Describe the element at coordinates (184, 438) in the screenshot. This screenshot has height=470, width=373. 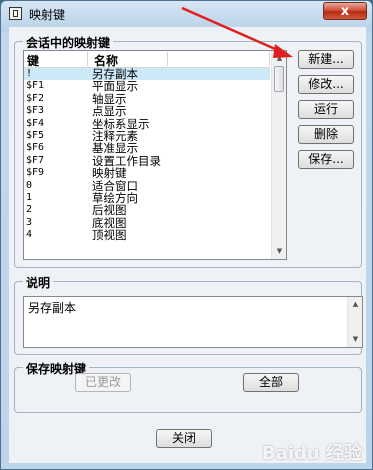
I see `close-button: 关闭` at that location.